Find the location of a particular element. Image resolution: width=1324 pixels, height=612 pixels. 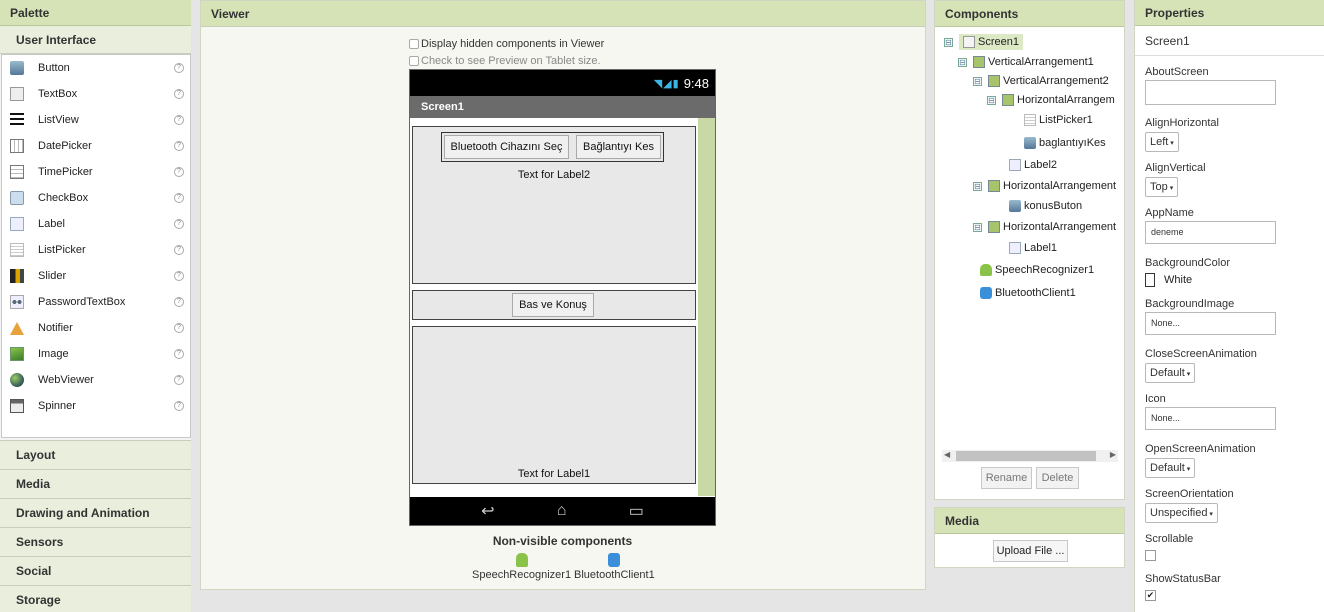

category-social: Social is located at coordinates (95, 570).